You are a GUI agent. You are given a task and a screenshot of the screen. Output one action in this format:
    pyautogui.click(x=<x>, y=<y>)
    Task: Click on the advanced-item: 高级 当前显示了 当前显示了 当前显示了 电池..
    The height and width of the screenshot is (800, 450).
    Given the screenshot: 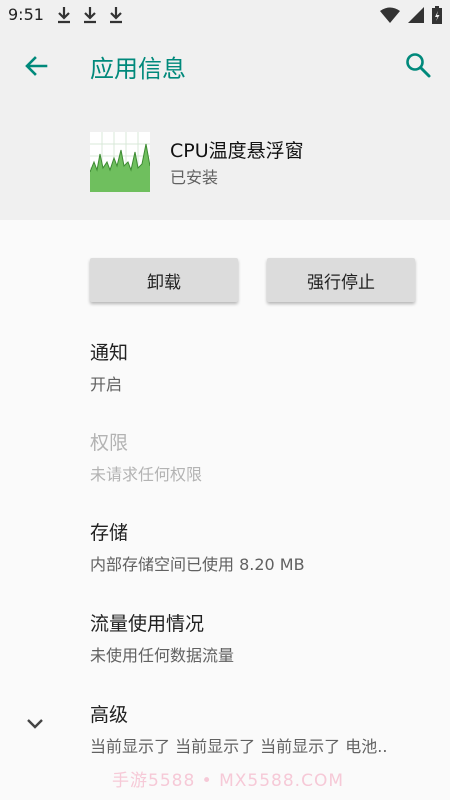 What is the action you would take?
    pyautogui.click(x=260, y=728)
    